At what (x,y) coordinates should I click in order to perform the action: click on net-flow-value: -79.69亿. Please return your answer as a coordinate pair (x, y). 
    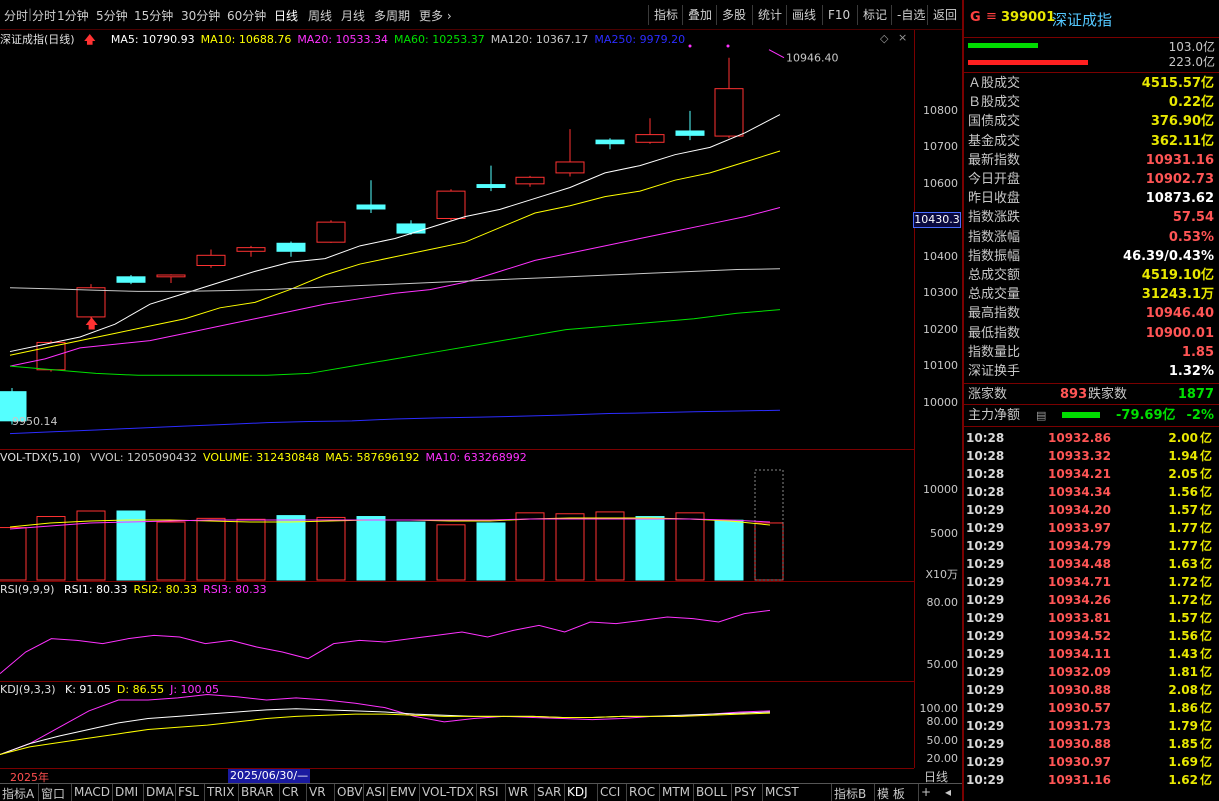
    Looking at the image, I should click on (1146, 415).